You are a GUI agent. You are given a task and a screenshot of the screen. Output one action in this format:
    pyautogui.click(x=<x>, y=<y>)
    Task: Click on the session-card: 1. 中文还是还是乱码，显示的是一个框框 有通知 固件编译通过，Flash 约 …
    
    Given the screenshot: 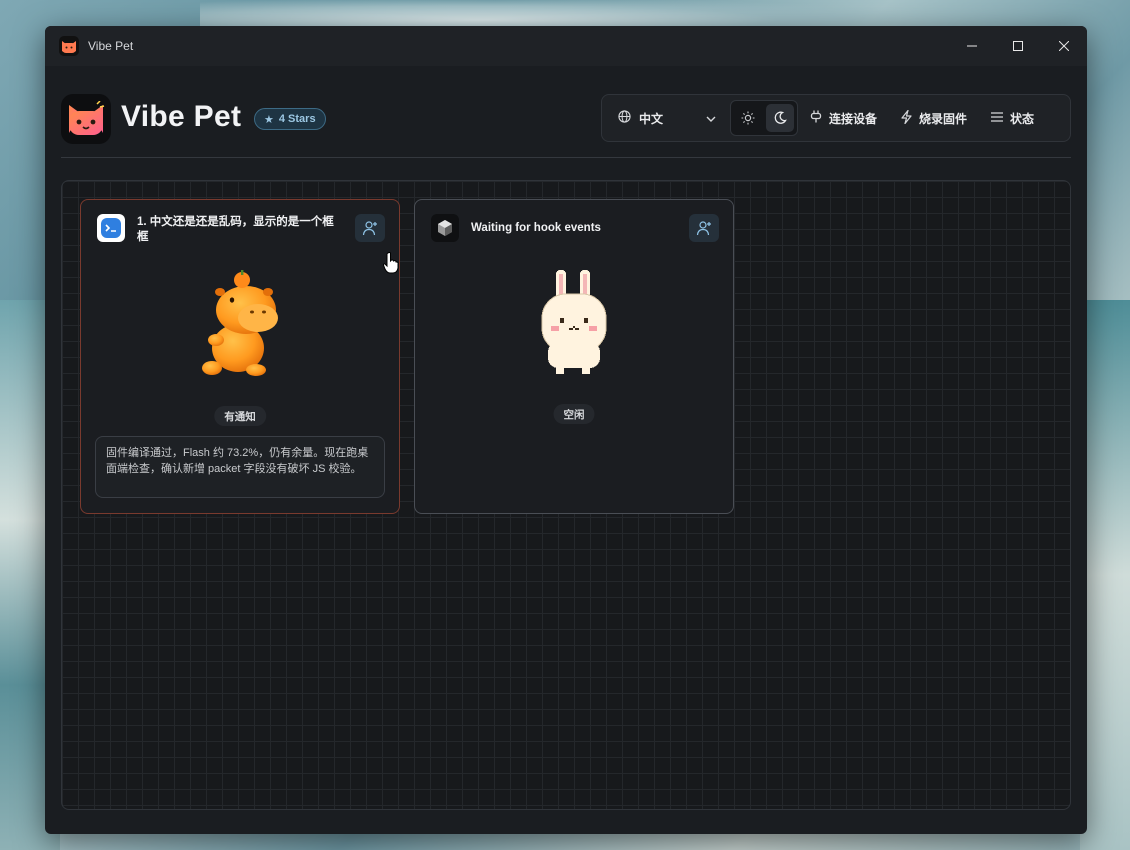 What is the action you would take?
    pyautogui.click(x=240, y=356)
    